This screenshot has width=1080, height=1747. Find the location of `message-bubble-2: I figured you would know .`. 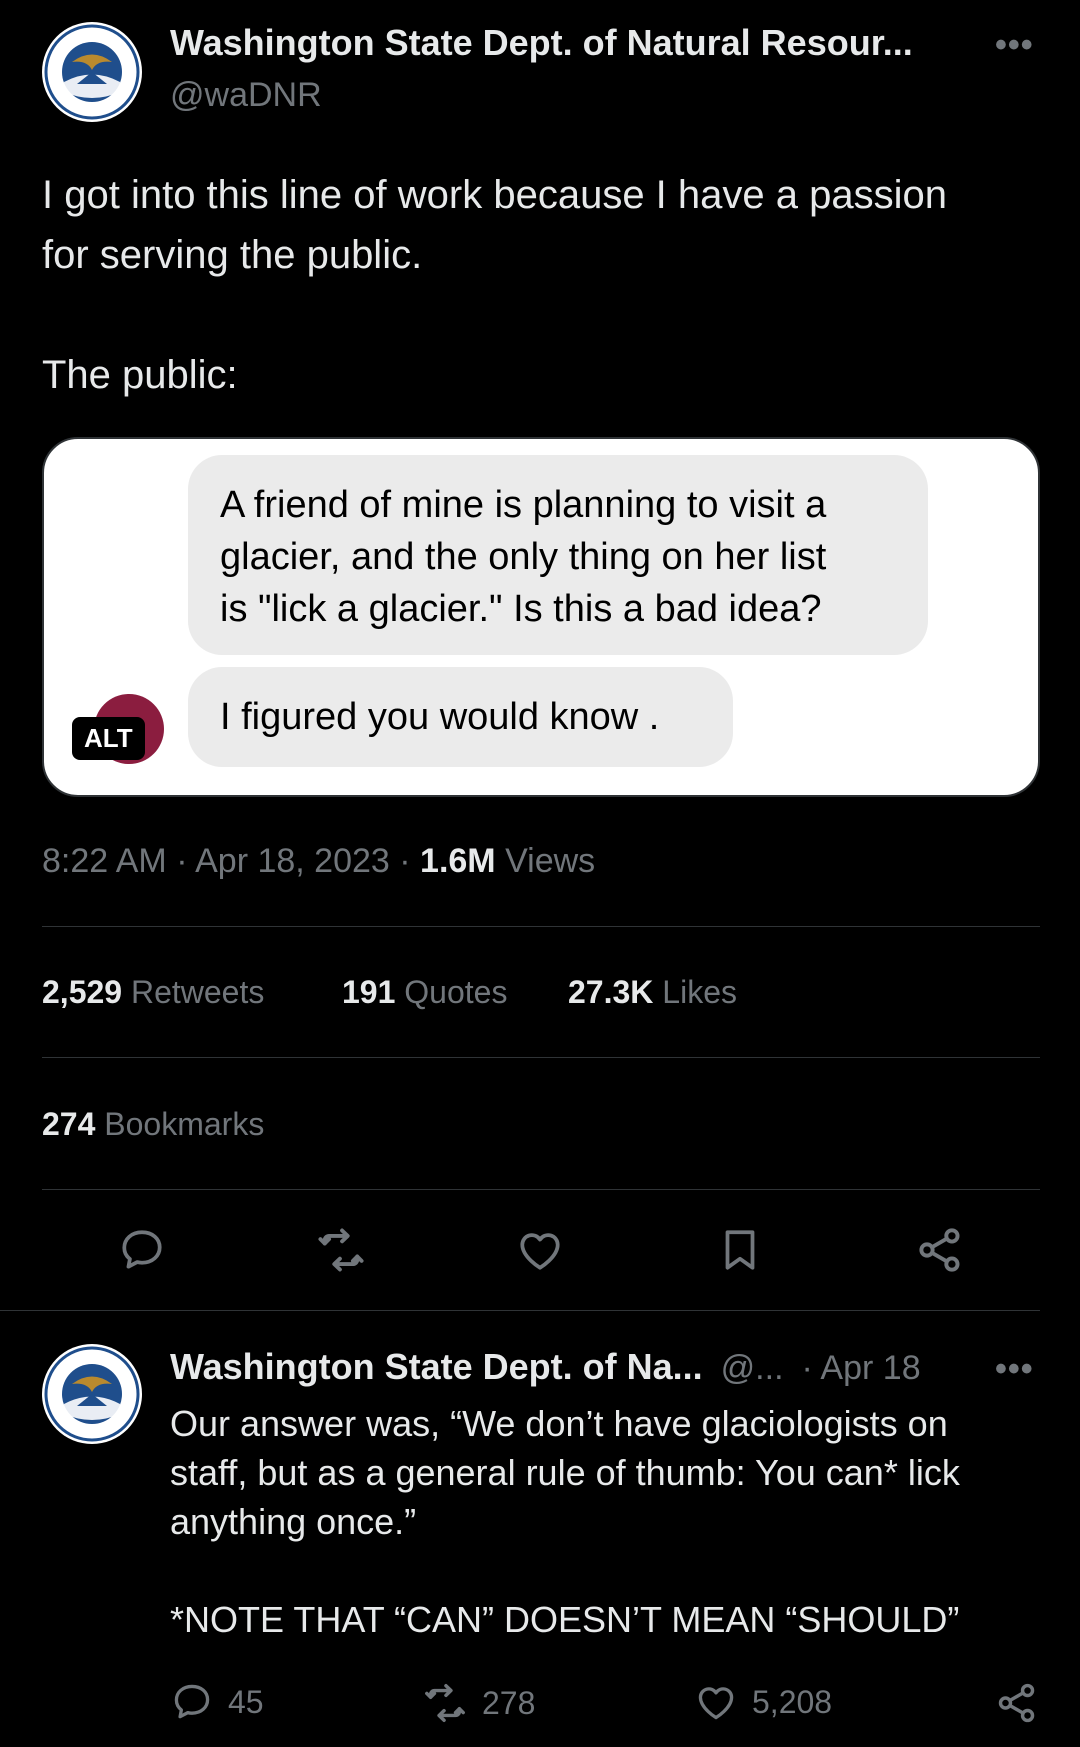

message-bubble-2: I figured you would know . is located at coordinates (460, 717).